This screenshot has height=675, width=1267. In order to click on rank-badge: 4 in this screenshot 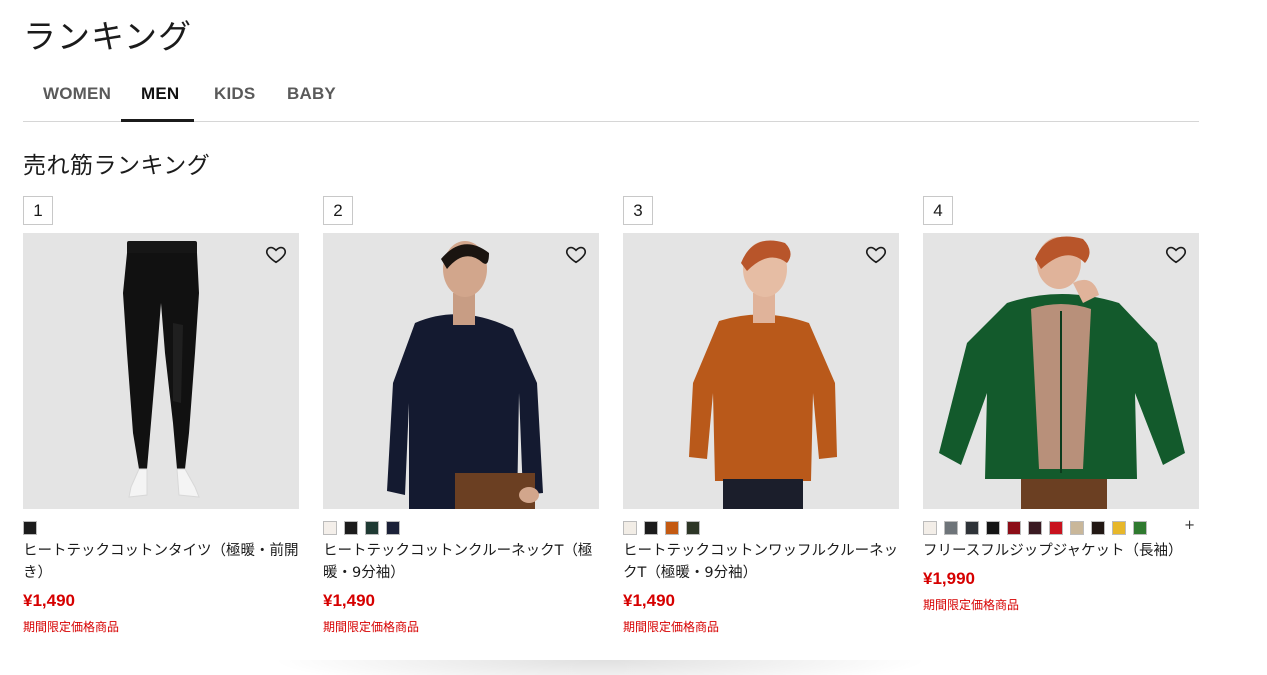, I will do `click(938, 210)`.